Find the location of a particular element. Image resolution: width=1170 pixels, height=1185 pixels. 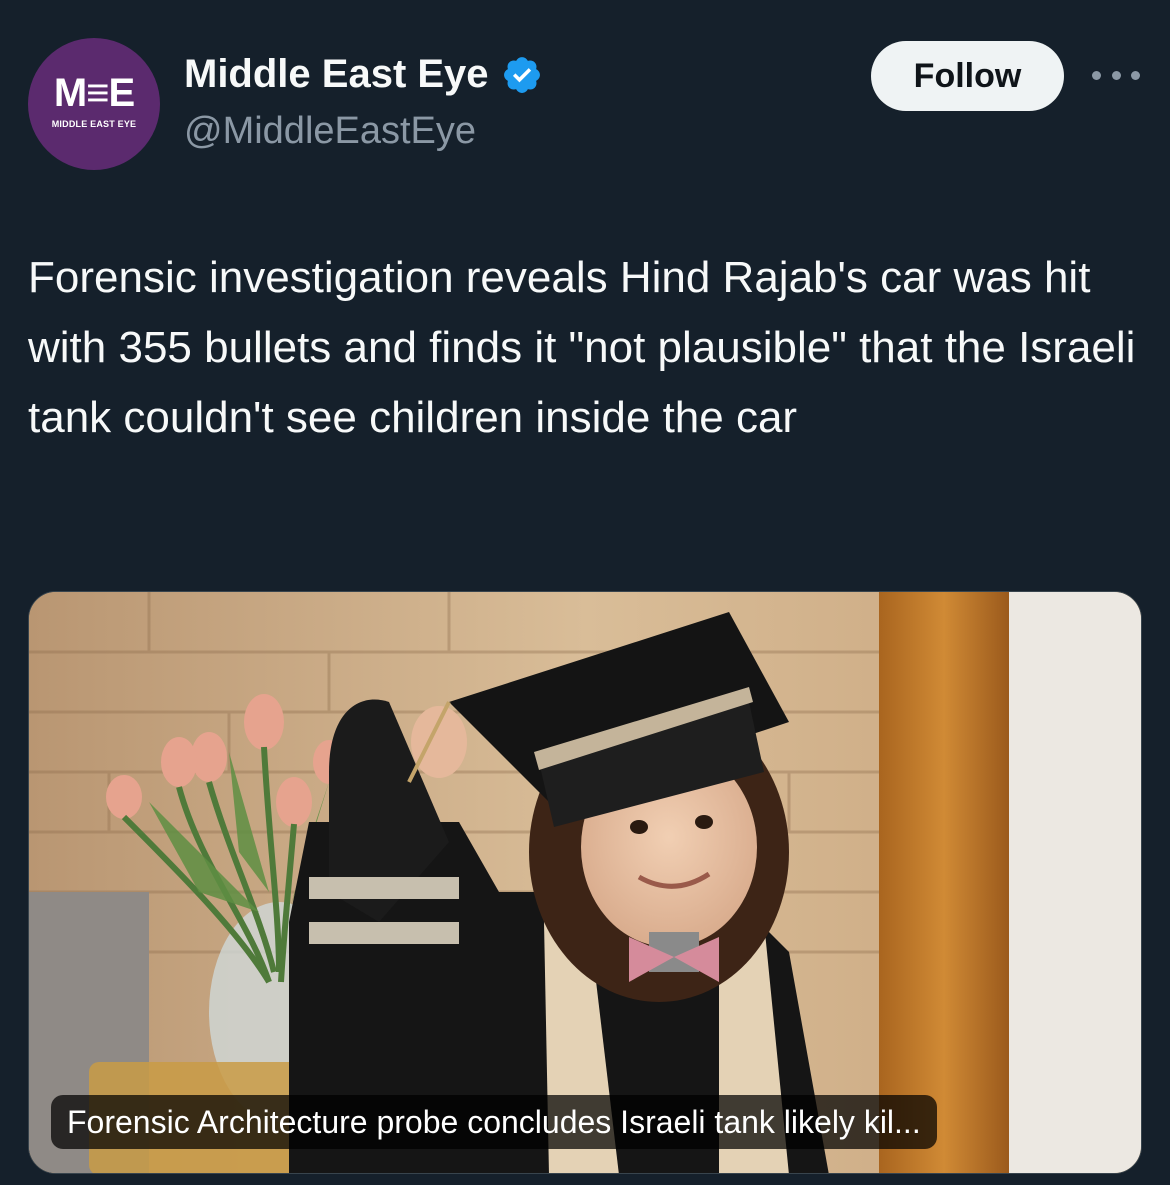

follow-button: Follow is located at coordinates (967, 76).